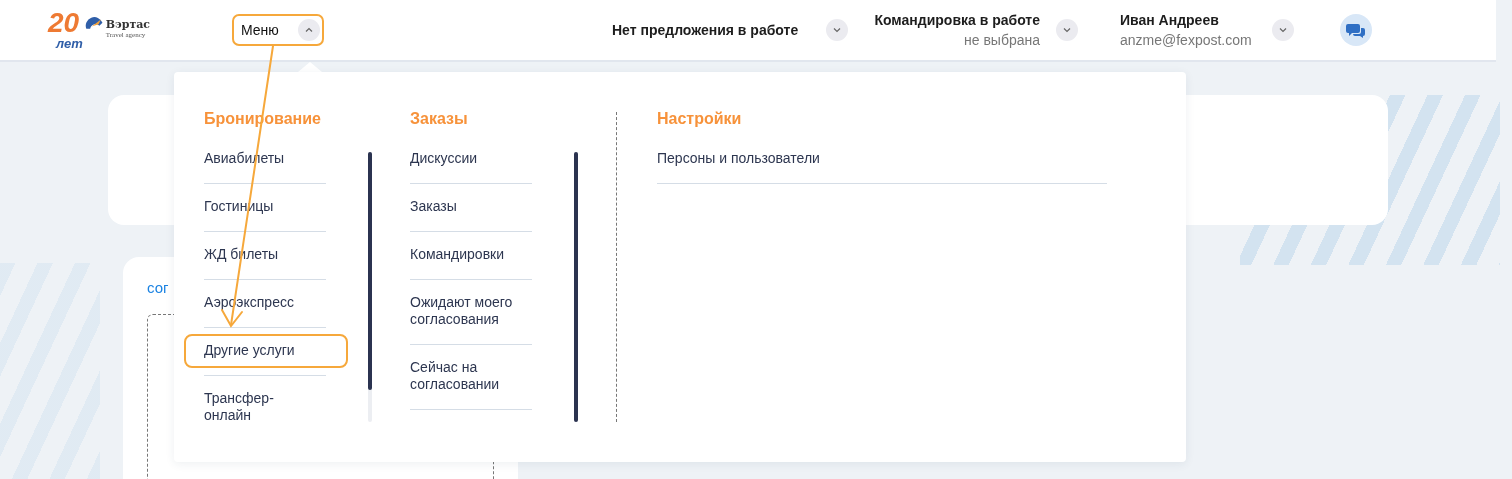  I want to click on user-email: anzme@fexpost.com, so click(1186, 40).